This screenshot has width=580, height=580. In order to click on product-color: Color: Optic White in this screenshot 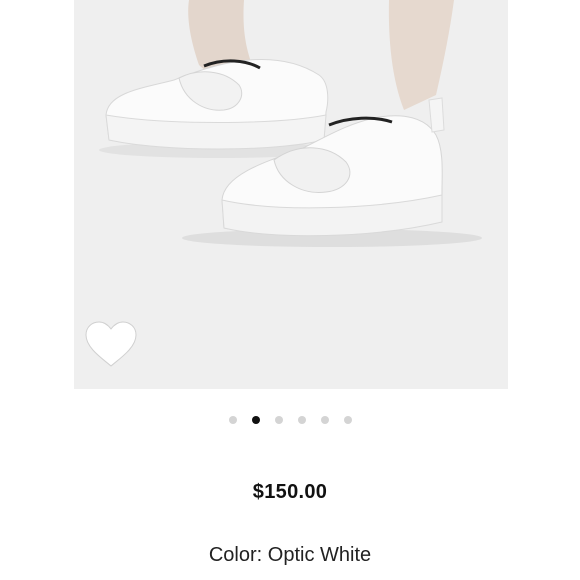, I will do `click(290, 555)`.